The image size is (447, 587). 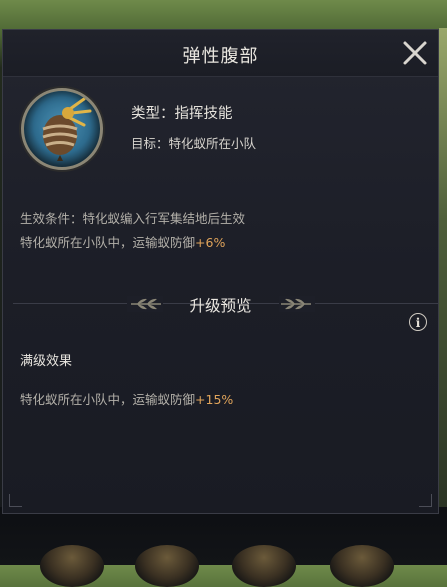 I want to click on close-button, so click(x=415, y=53).